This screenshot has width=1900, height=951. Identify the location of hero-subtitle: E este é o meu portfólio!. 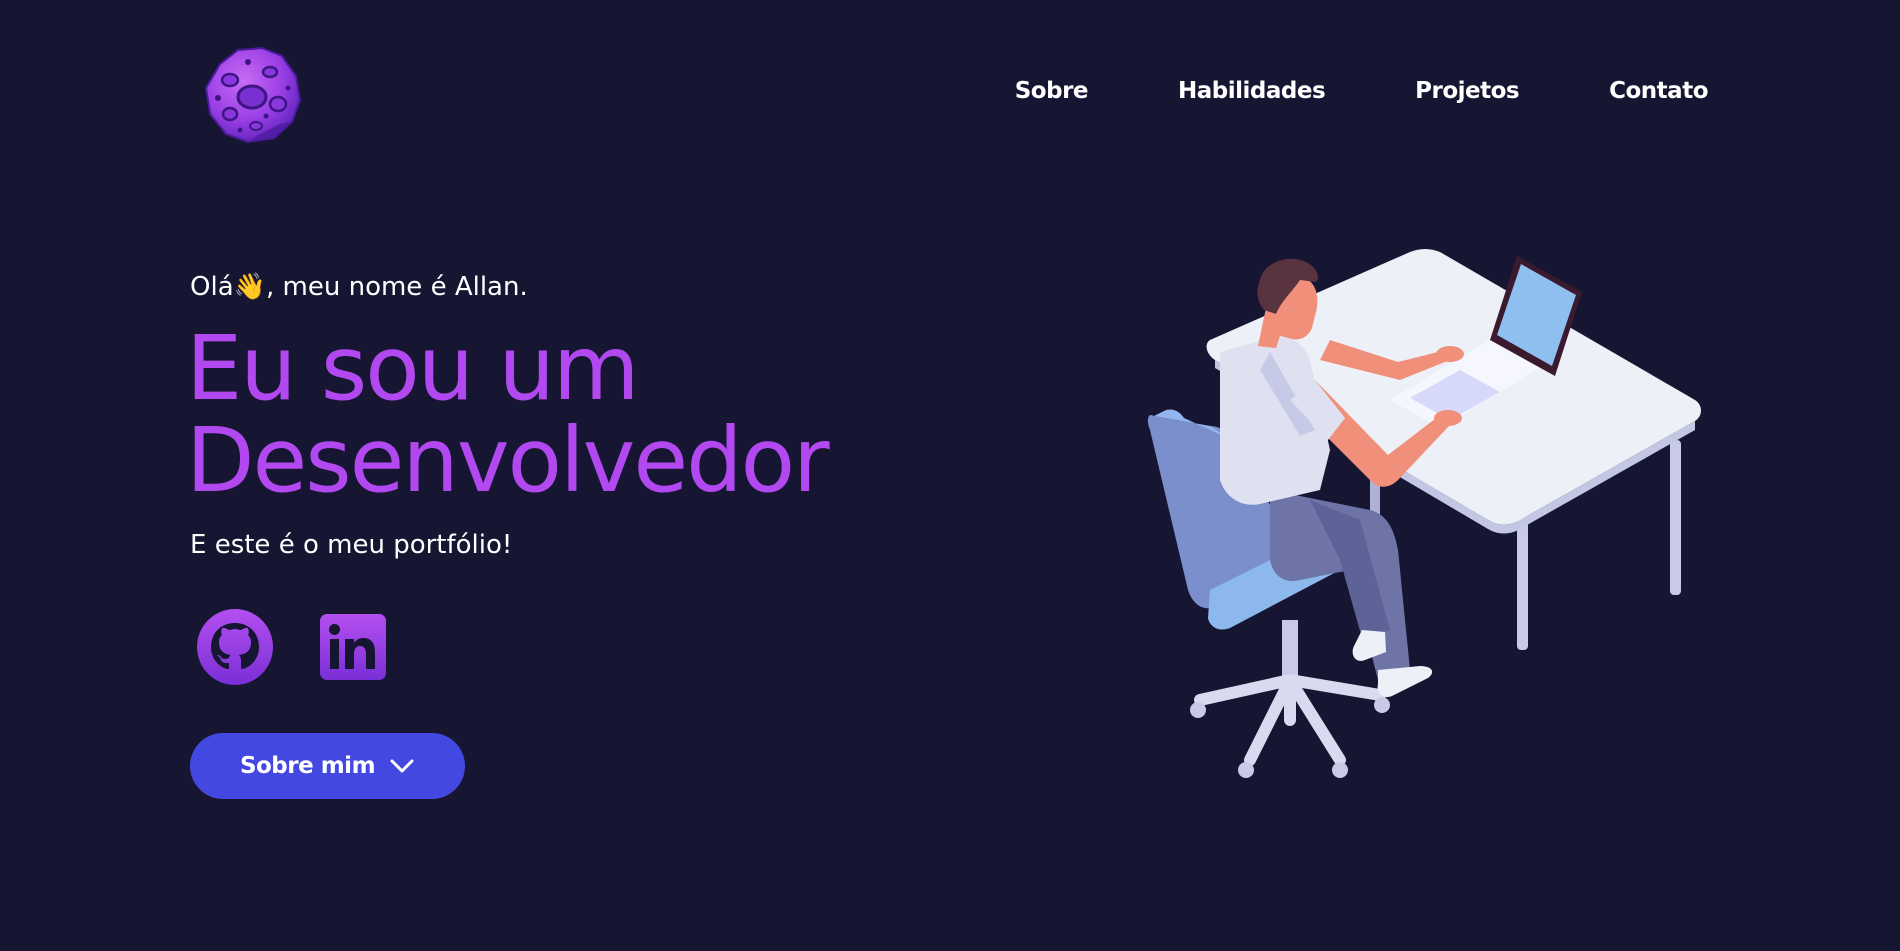
(351, 545).